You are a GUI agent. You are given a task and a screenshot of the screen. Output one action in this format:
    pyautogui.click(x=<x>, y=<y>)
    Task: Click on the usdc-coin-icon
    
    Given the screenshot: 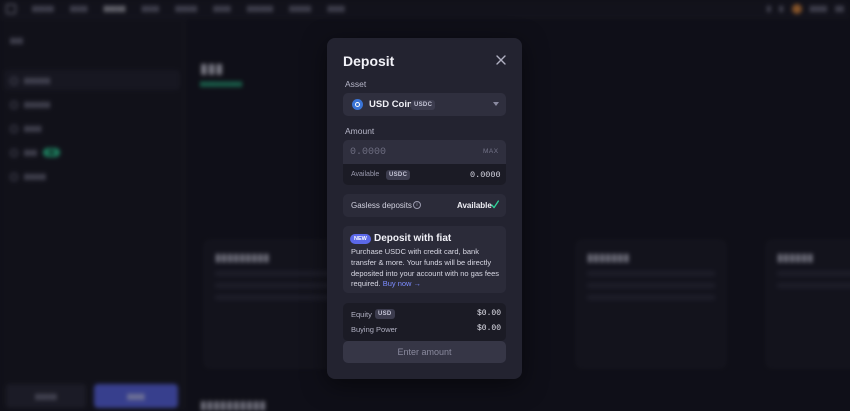 What is the action you would take?
    pyautogui.click(x=357, y=104)
    